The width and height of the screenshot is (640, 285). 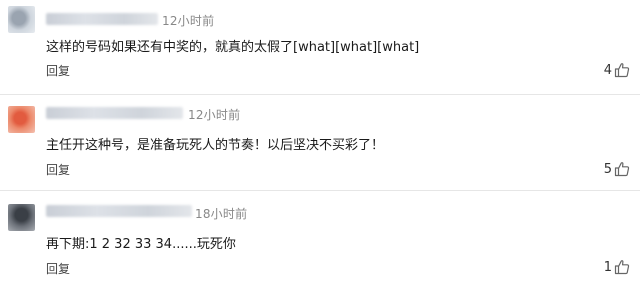 What do you see at coordinates (607, 267) in the screenshot?
I see `like-count: 1` at bounding box center [607, 267].